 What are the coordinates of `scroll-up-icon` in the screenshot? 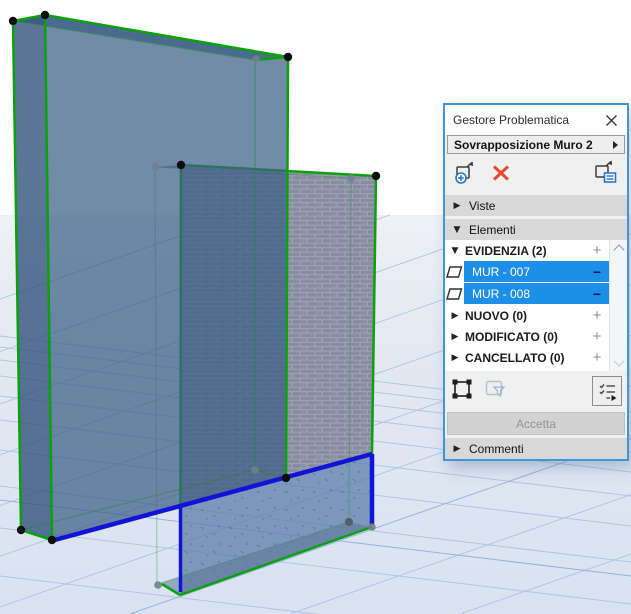 It's located at (619, 250).